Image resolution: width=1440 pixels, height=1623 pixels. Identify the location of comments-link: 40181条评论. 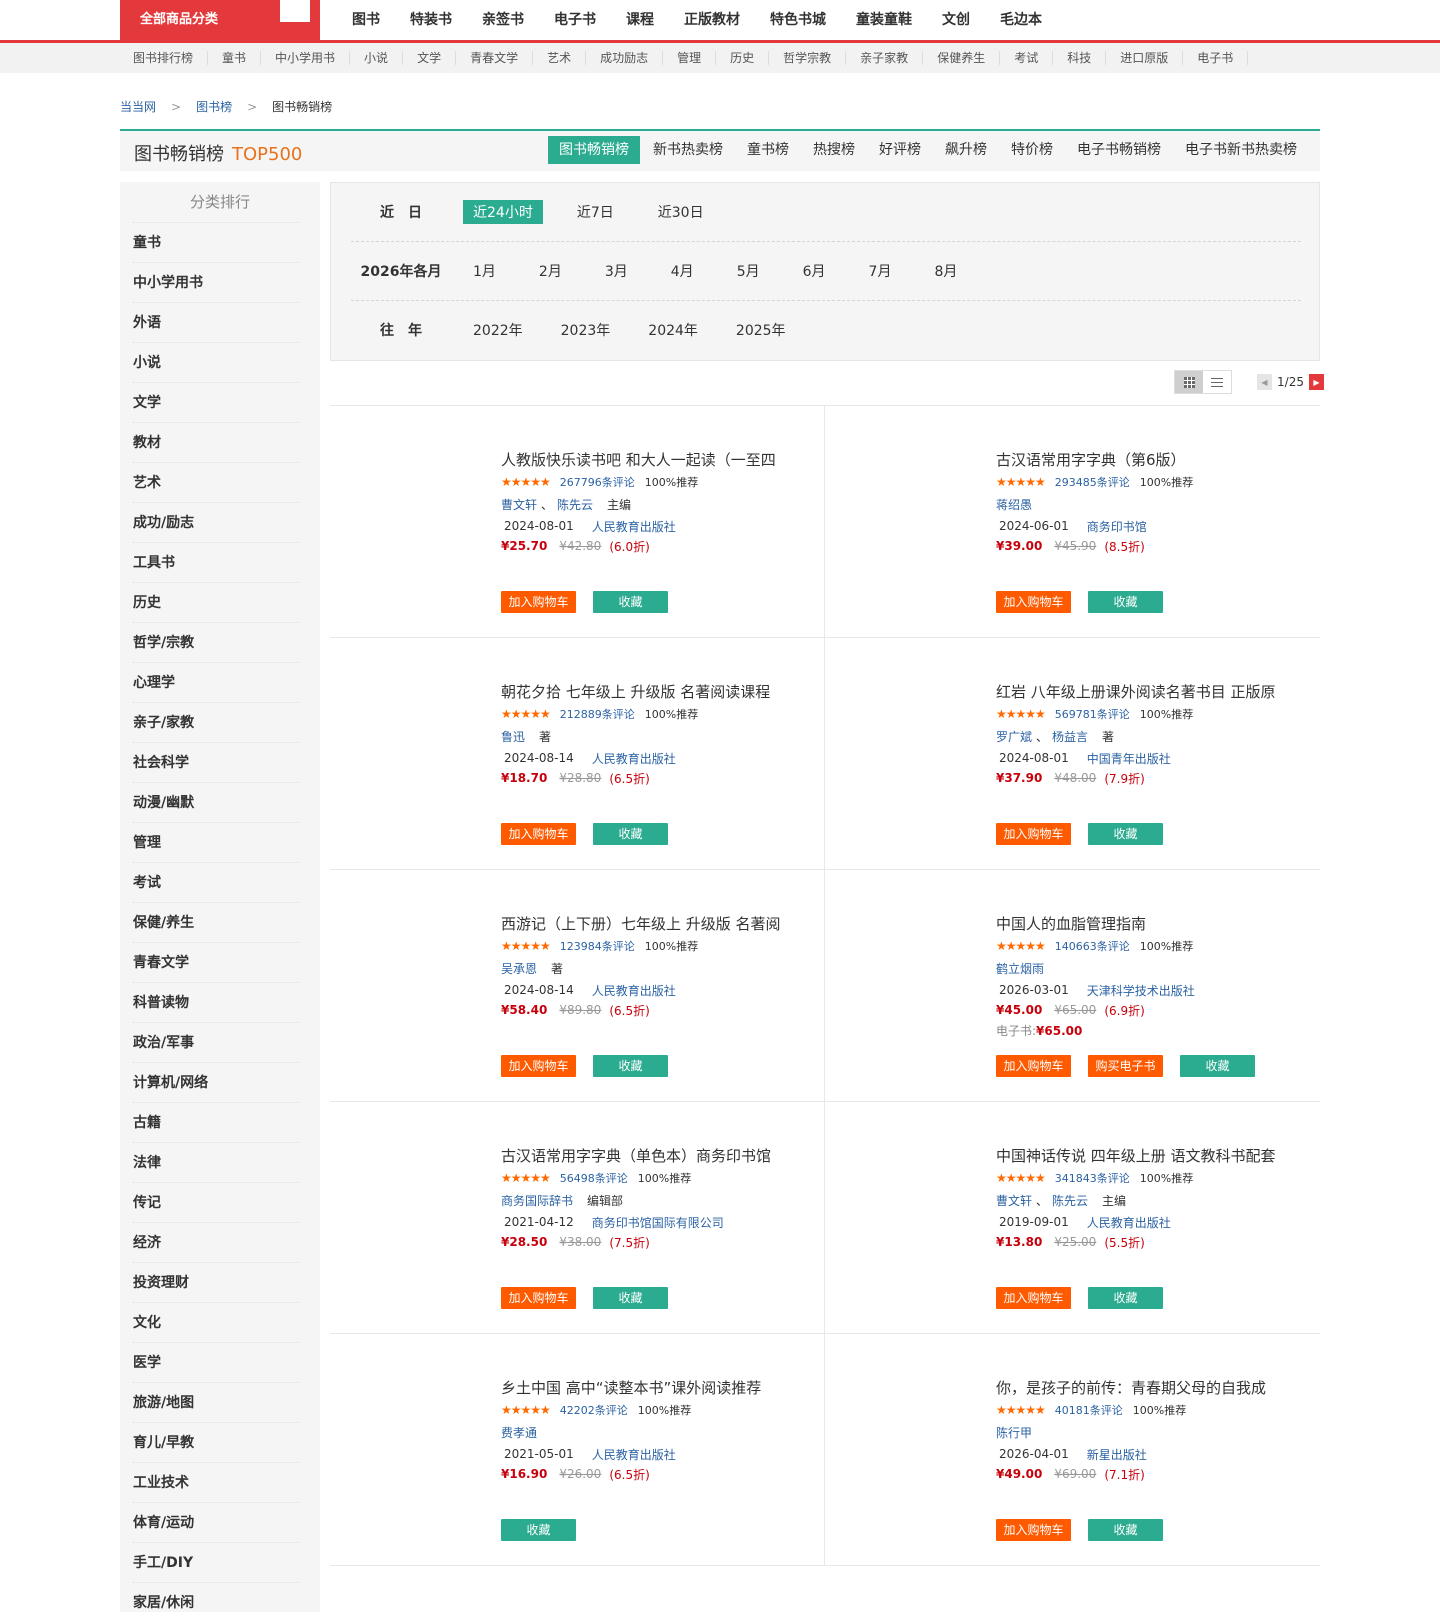
(1089, 1410).